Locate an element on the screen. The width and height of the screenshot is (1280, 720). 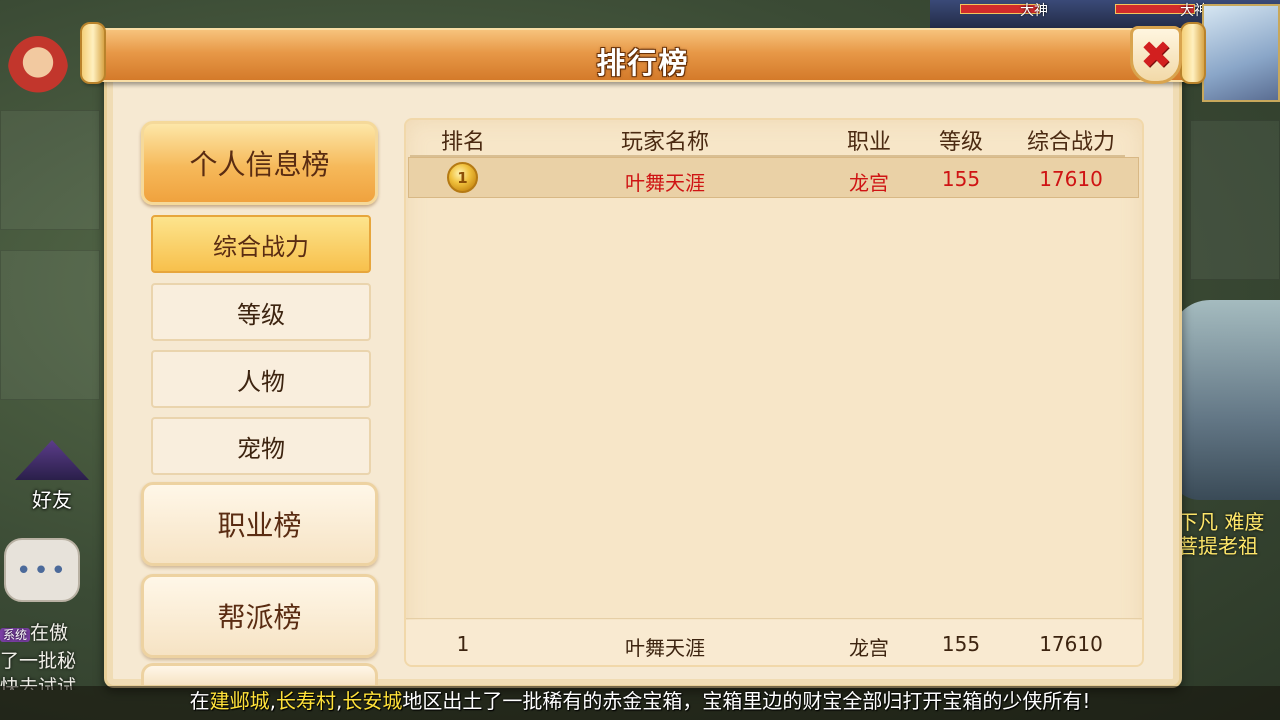
chat-bubble-icon is located at coordinates (42, 570).